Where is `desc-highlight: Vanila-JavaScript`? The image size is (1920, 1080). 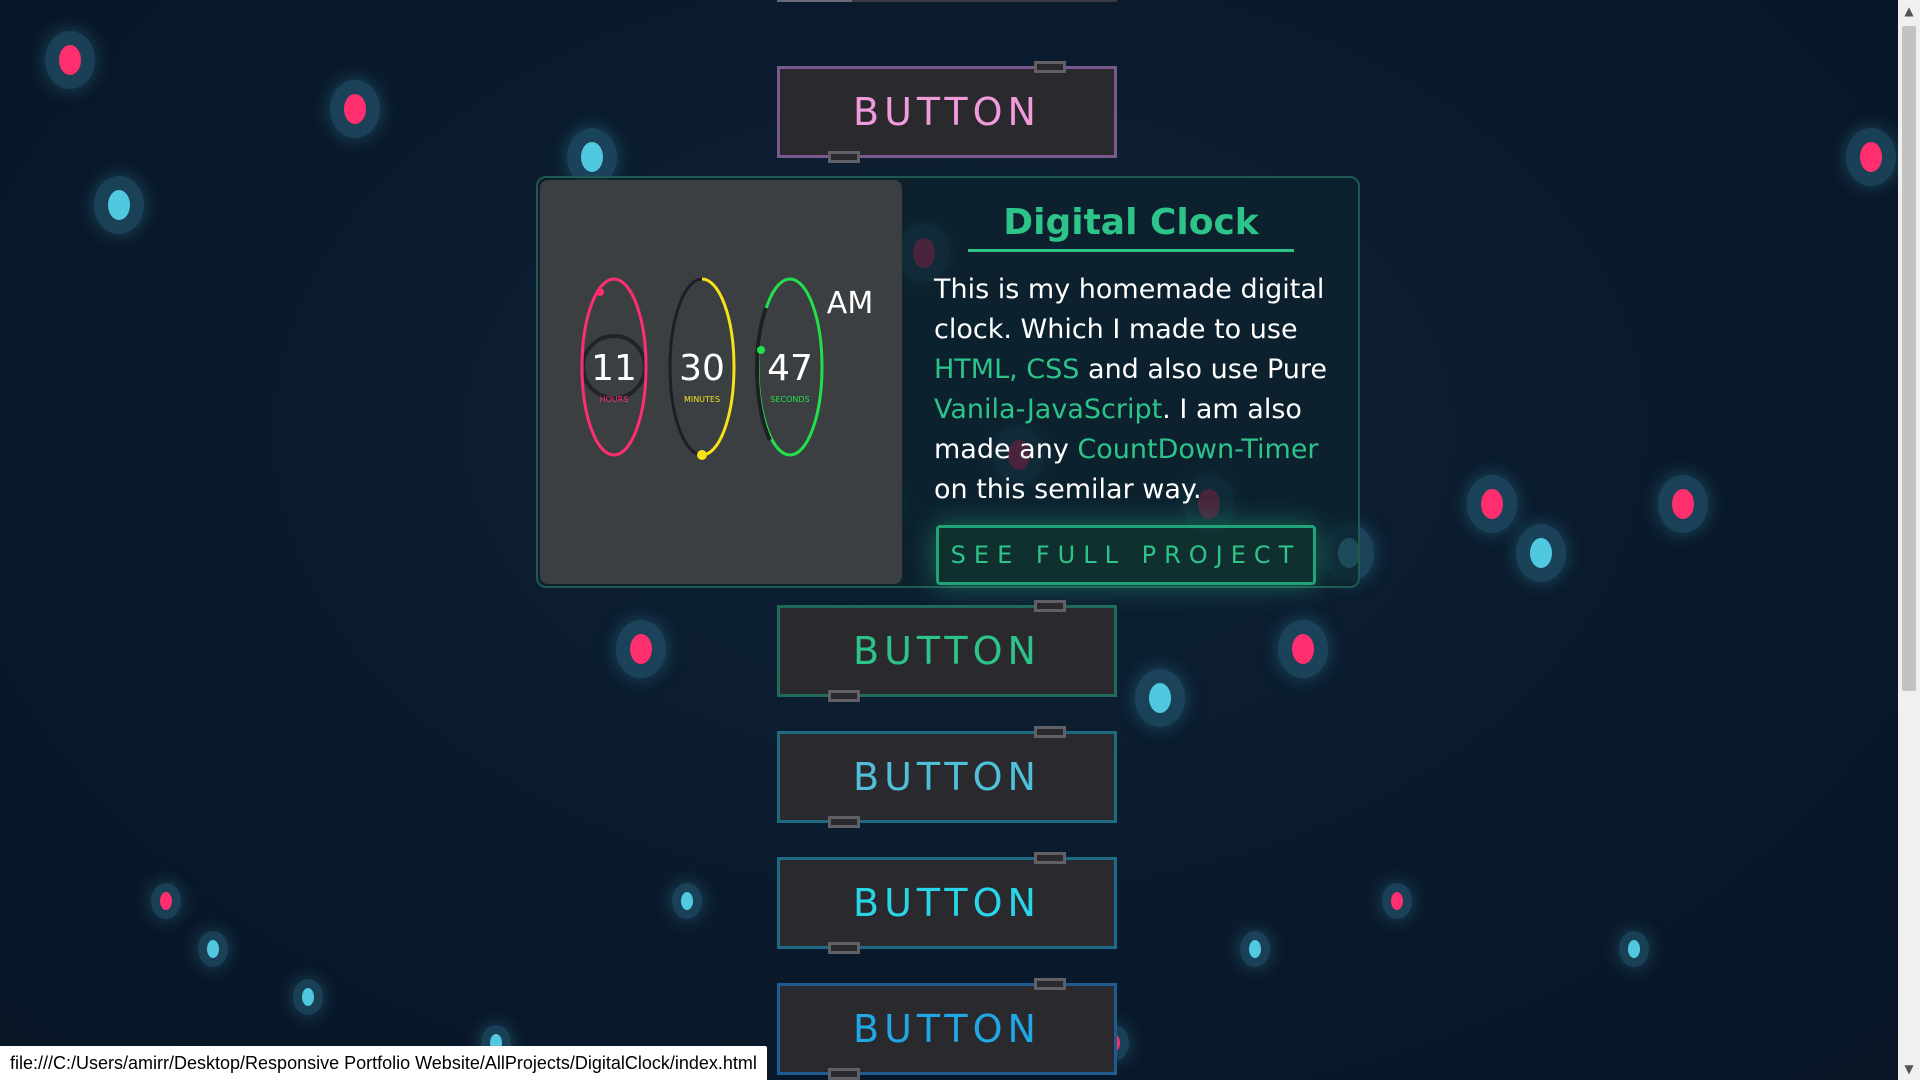 desc-highlight: Vanila-JavaScript is located at coordinates (1048, 409).